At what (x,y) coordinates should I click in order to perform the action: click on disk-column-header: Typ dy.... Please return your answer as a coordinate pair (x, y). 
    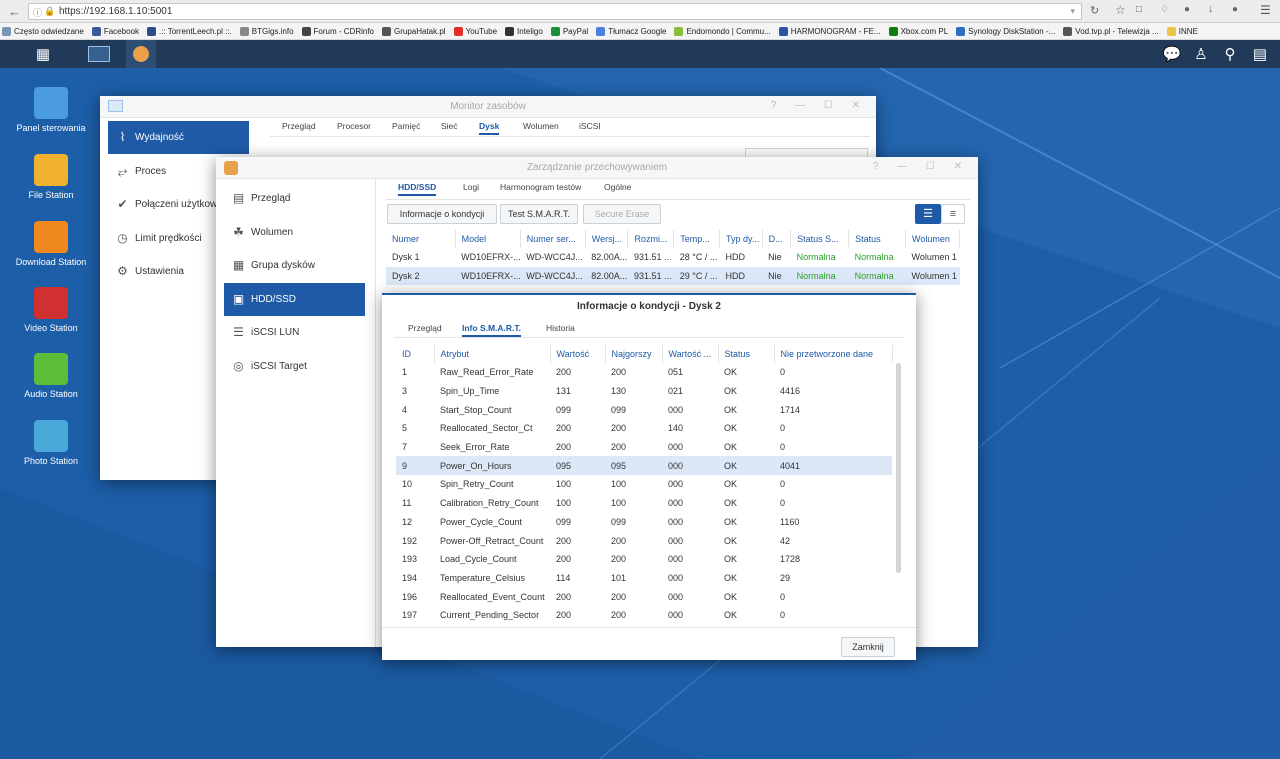
    Looking at the image, I should click on (741, 239).